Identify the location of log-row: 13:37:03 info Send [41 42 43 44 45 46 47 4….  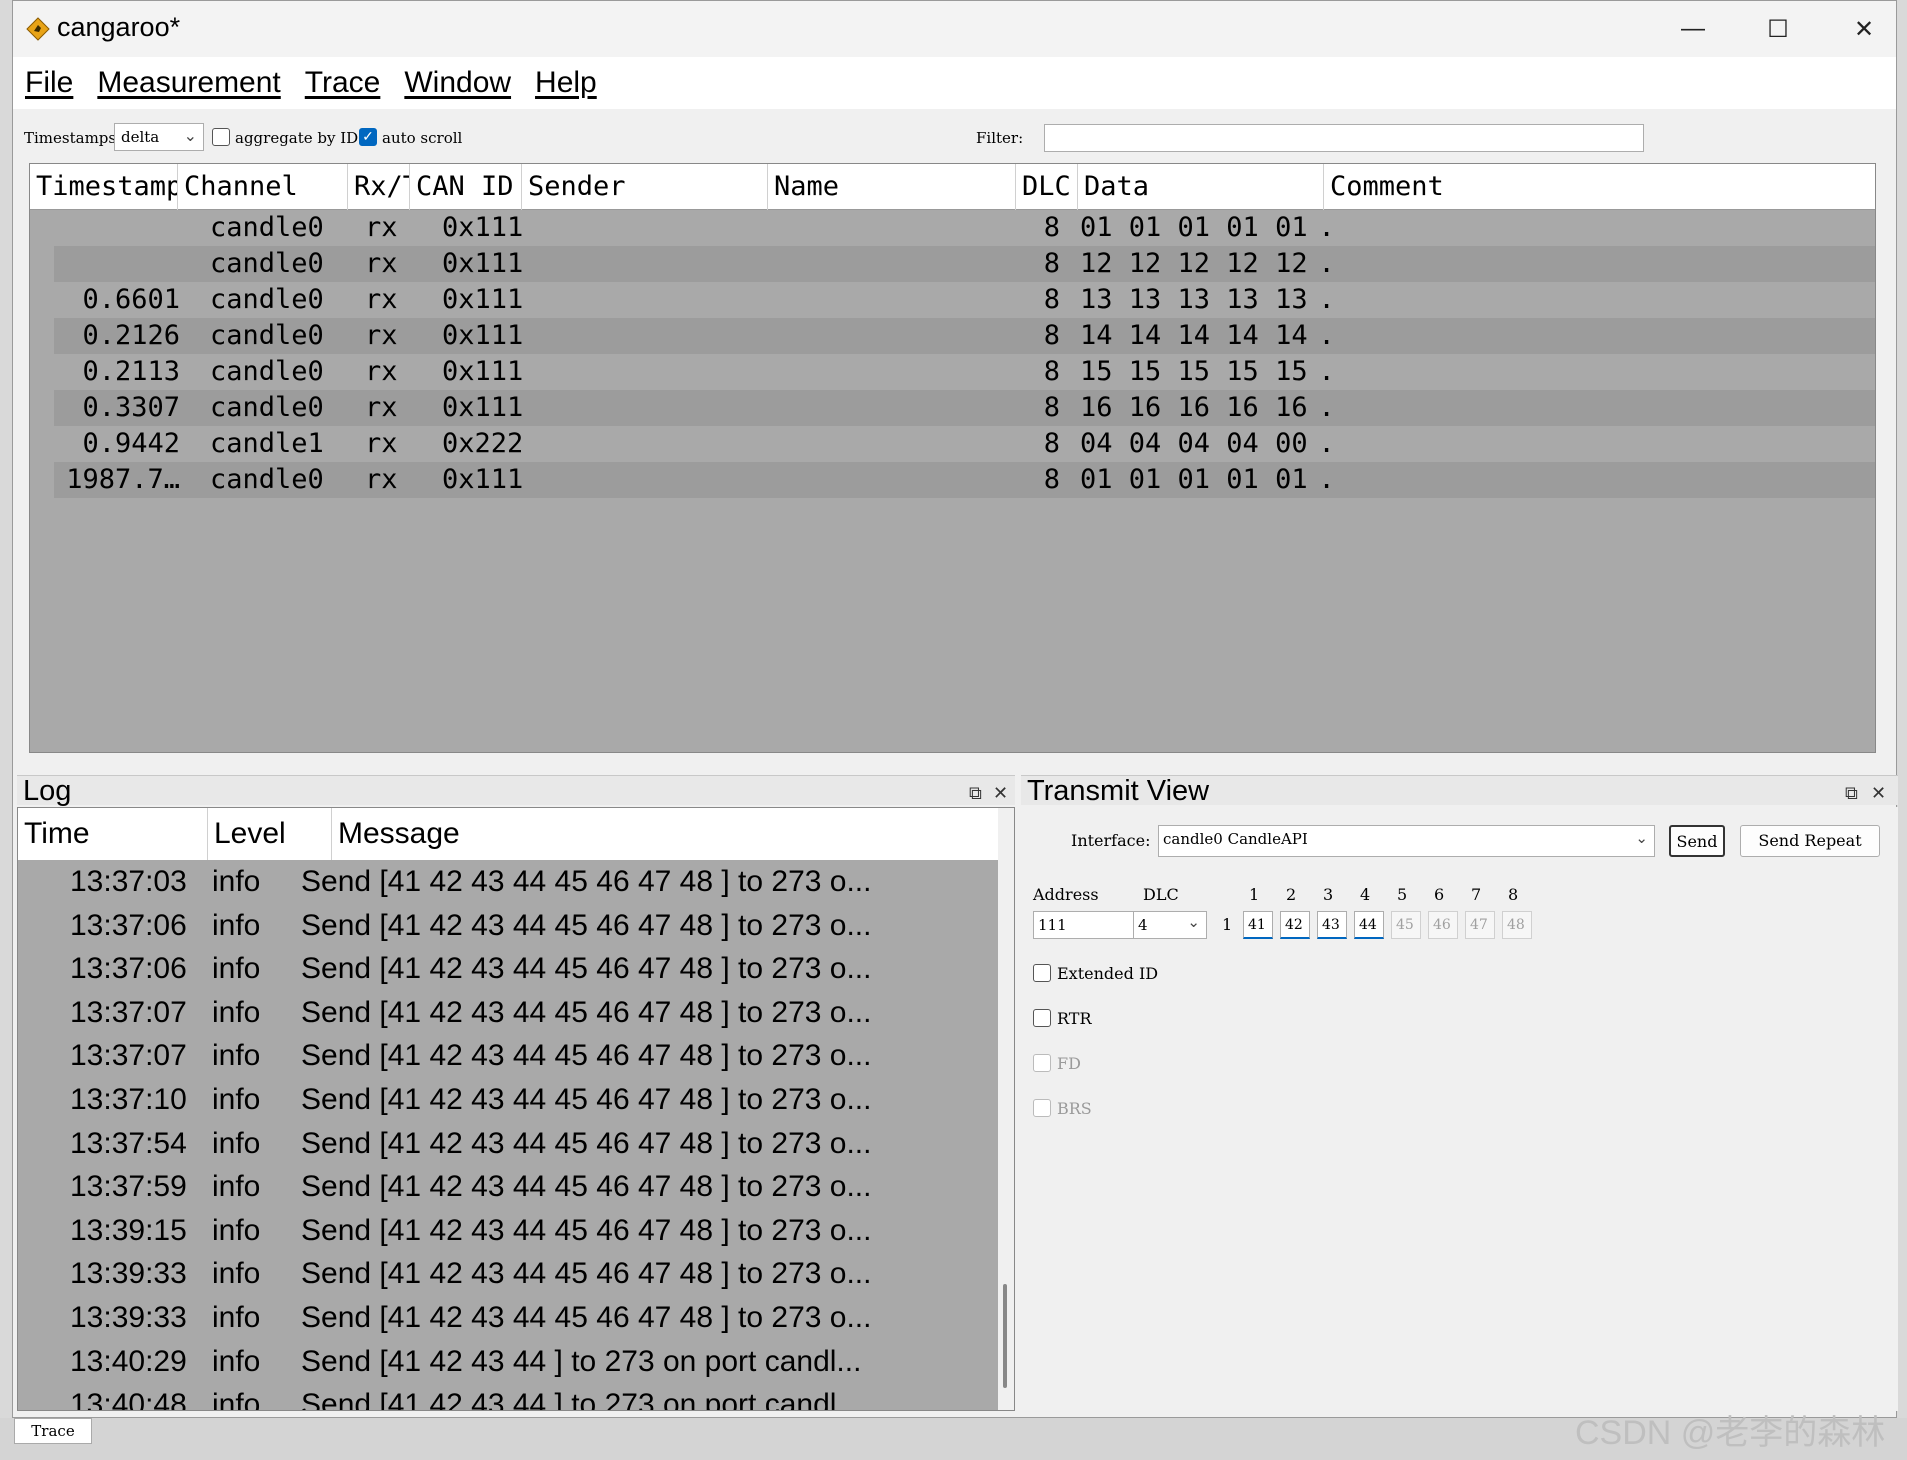
(509, 882).